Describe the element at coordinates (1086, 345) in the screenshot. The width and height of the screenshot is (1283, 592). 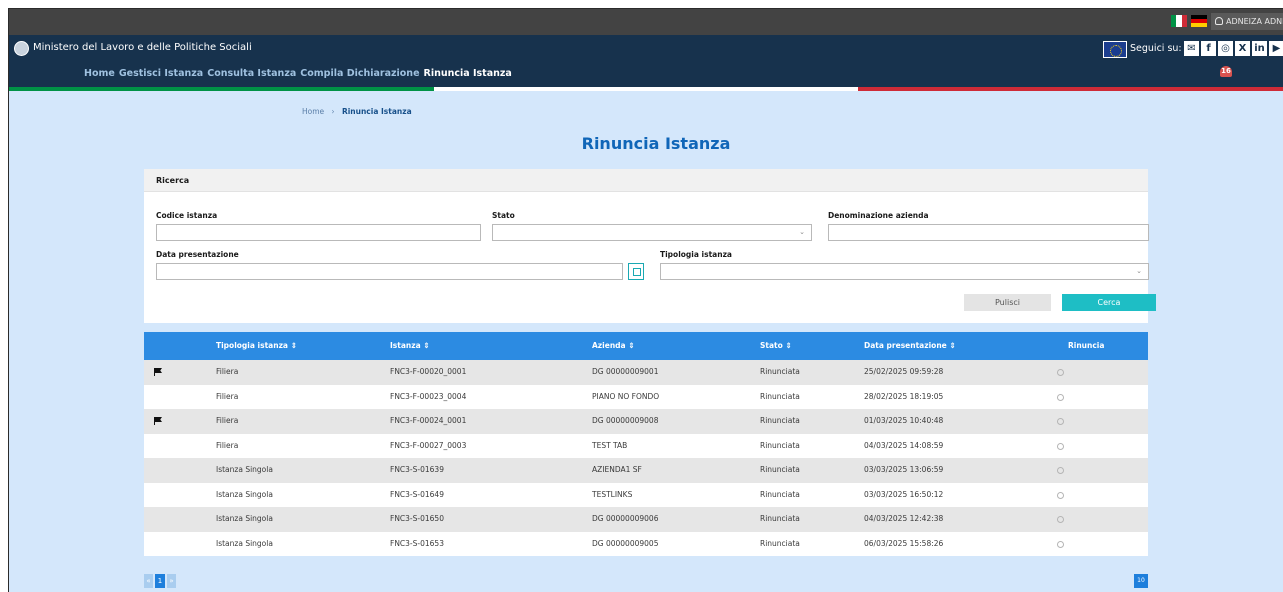
I see `column-header-rinuncia: Rinuncia` at that location.